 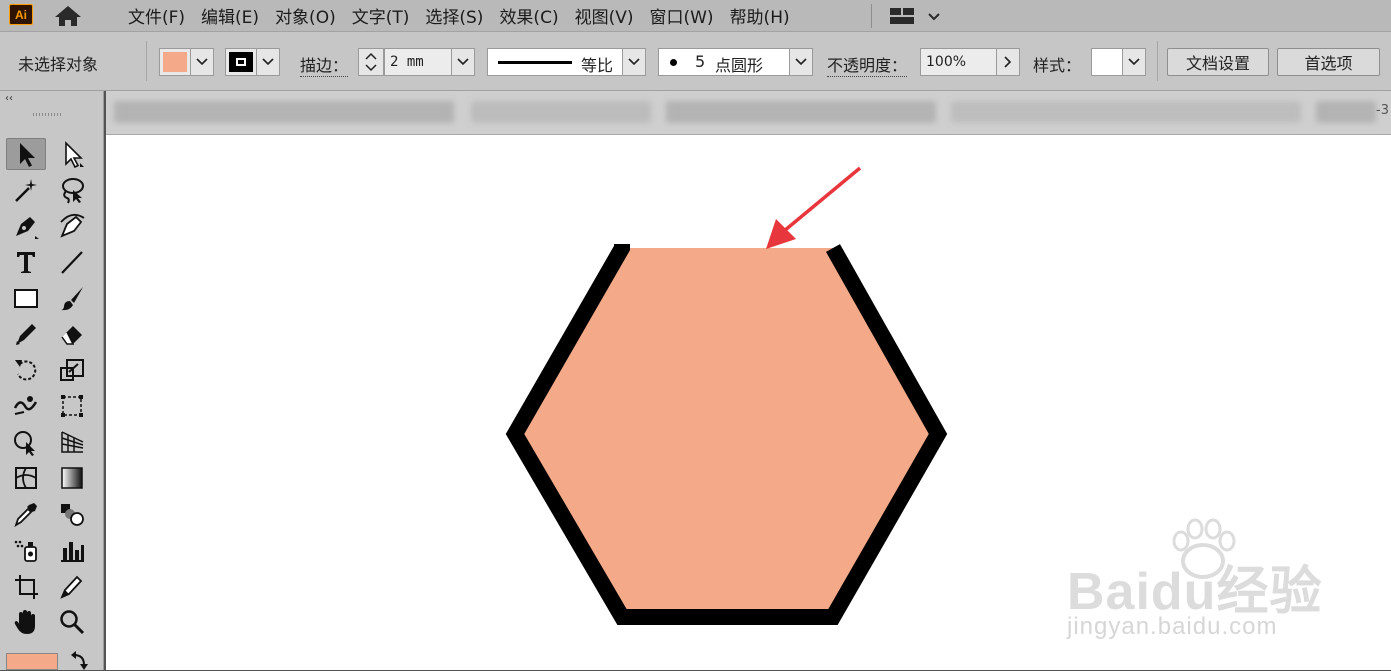 I want to click on mesh-tool-icon, so click(x=26, y=478).